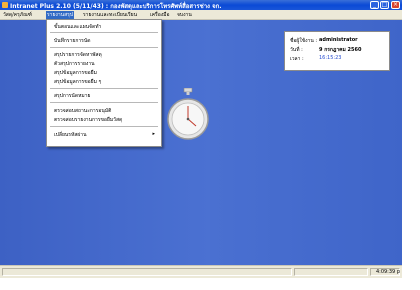 The height and width of the screenshot is (290, 420). I want to click on dropdown-item: สรุปการนัดหมาย, so click(72, 96).